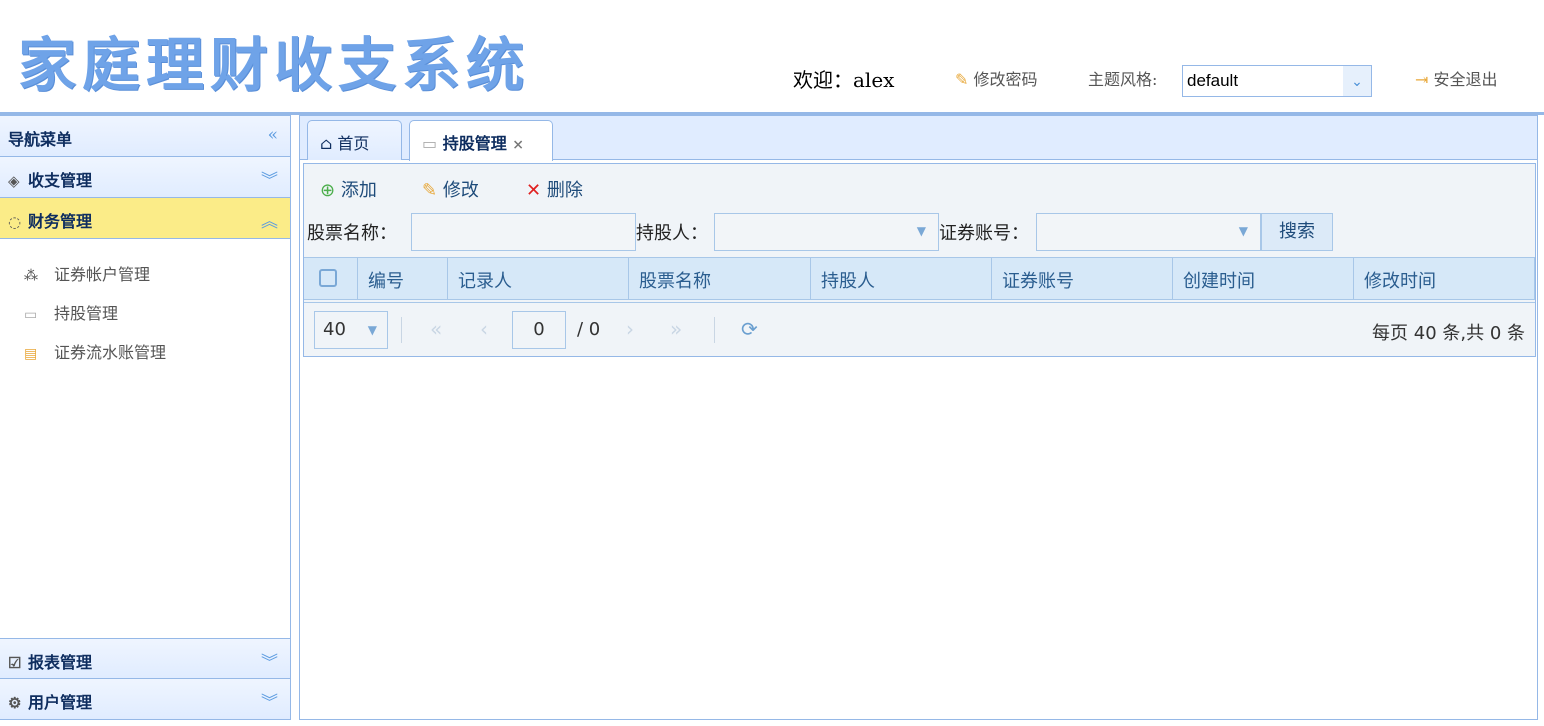 This screenshot has width=1544, height=726. I want to click on collapse-icon: «, so click(273, 135).